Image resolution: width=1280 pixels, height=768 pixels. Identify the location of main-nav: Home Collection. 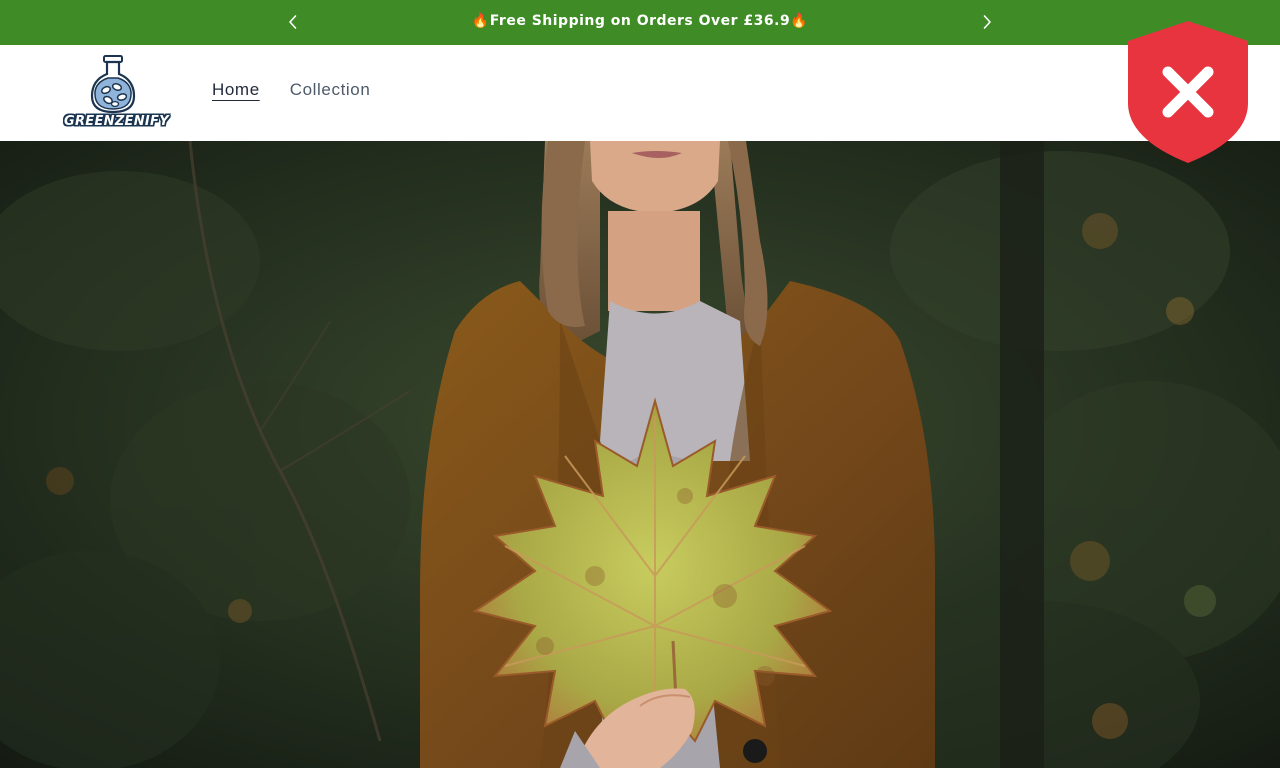
(291, 90).